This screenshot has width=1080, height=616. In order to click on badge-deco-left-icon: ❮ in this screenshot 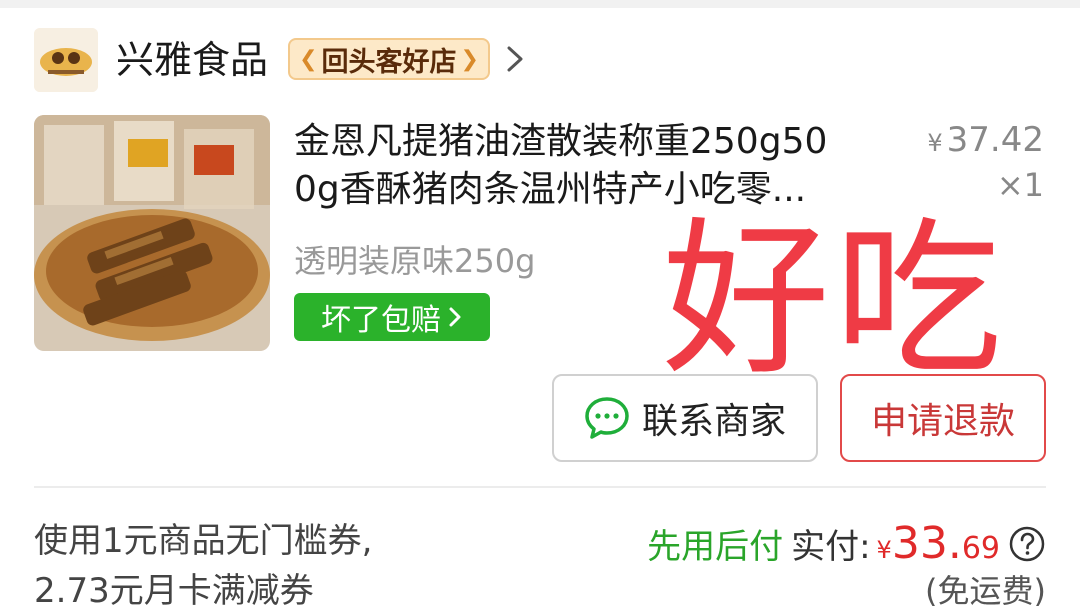, I will do `click(308, 59)`.